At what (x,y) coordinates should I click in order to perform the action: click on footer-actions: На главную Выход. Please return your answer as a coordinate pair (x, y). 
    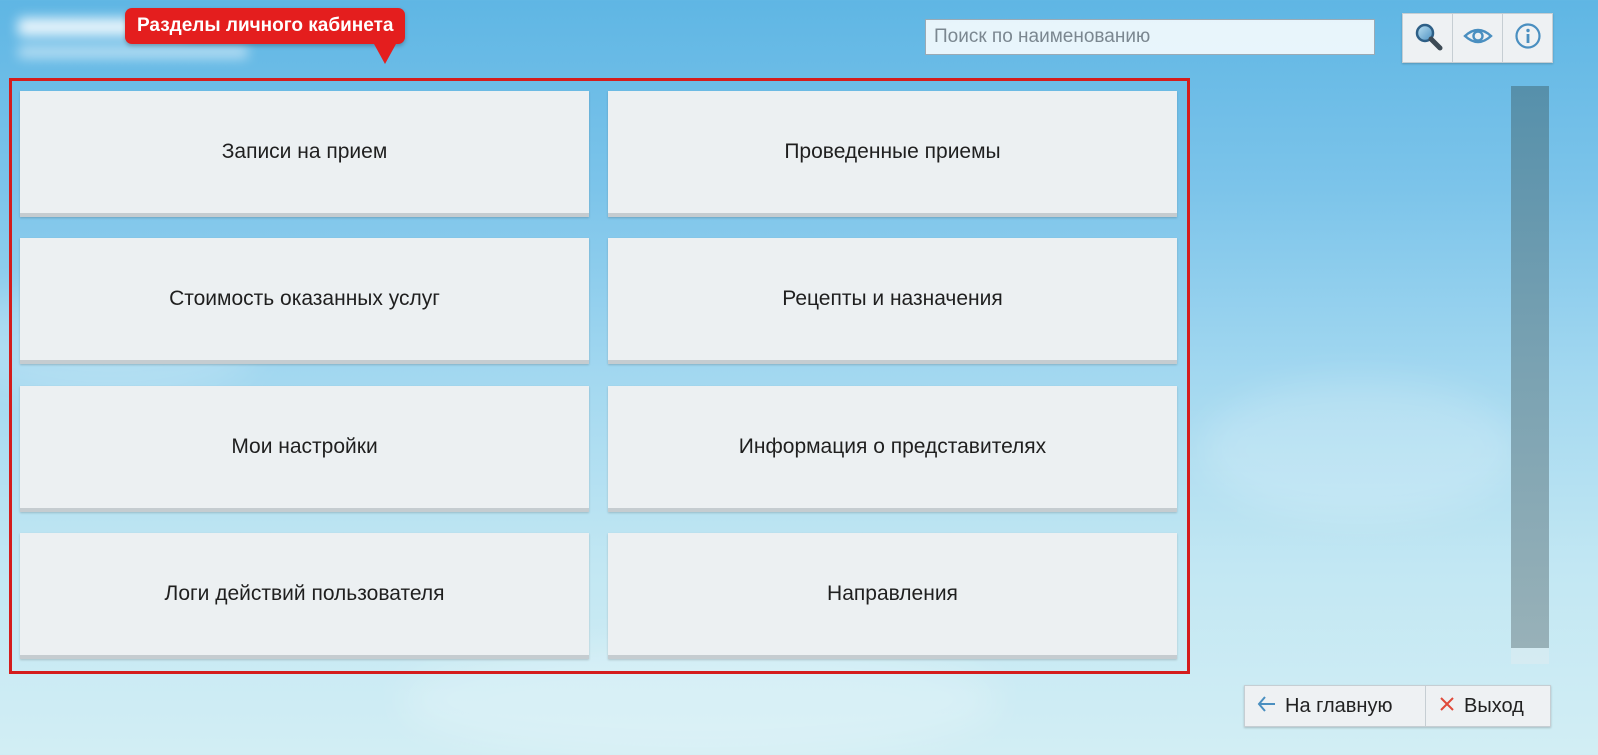
    Looking at the image, I should click on (1397, 706).